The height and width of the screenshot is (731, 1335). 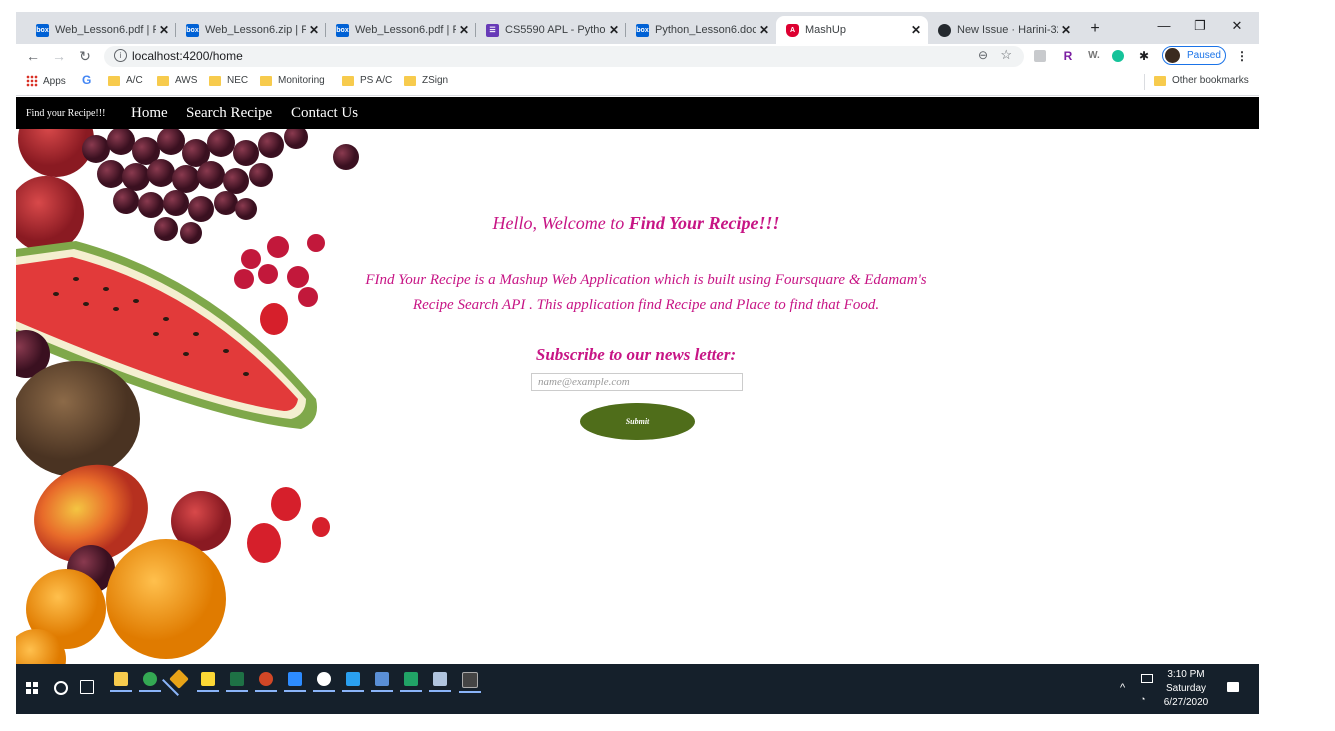 What do you see at coordinates (32, 81) in the screenshot?
I see `apps-grid-icon` at bounding box center [32, 81].